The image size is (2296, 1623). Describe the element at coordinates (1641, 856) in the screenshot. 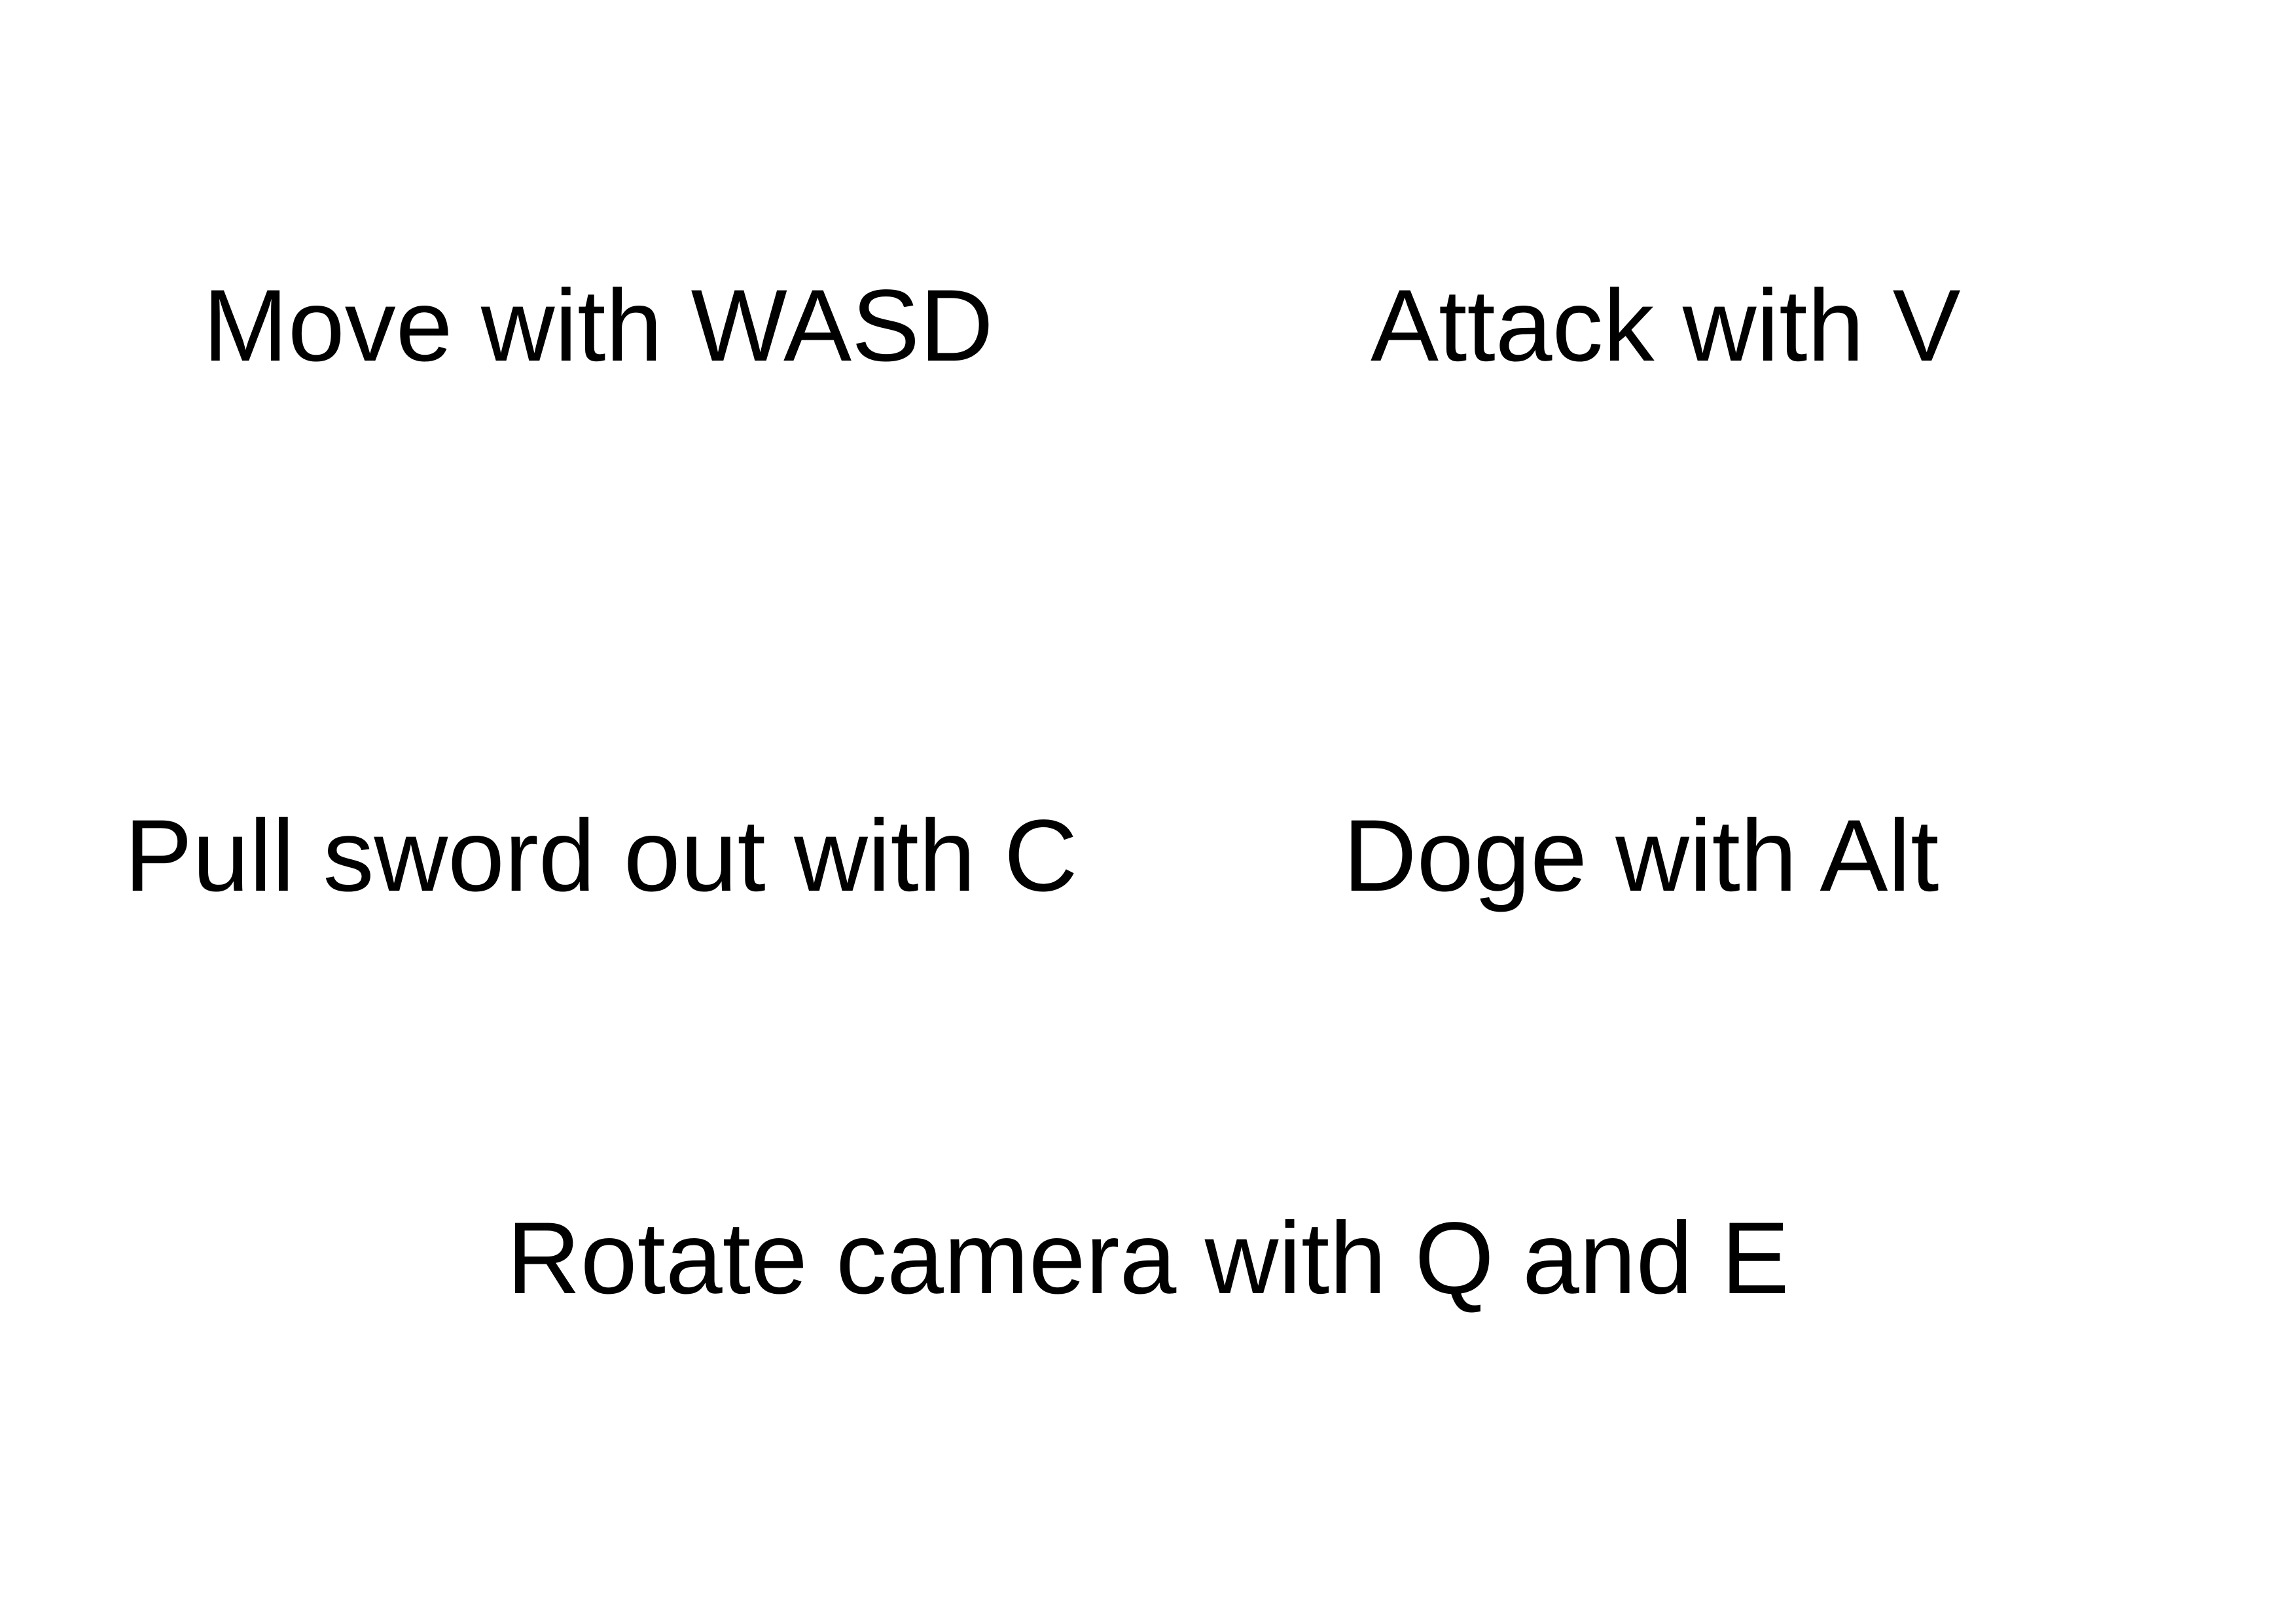

I see `dodge-instruction: Doge with Alt` at that location.